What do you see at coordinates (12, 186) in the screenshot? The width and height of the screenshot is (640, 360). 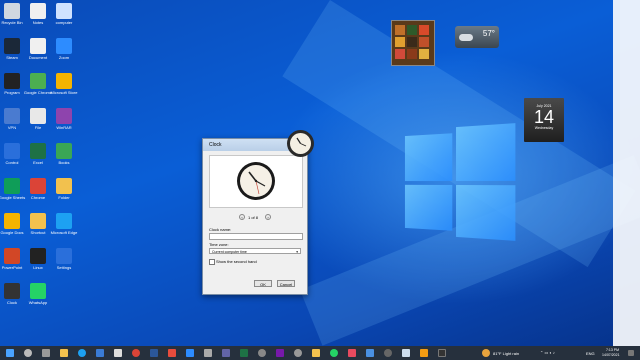 I see `sheets-icon` at bounding box center [12, 186].